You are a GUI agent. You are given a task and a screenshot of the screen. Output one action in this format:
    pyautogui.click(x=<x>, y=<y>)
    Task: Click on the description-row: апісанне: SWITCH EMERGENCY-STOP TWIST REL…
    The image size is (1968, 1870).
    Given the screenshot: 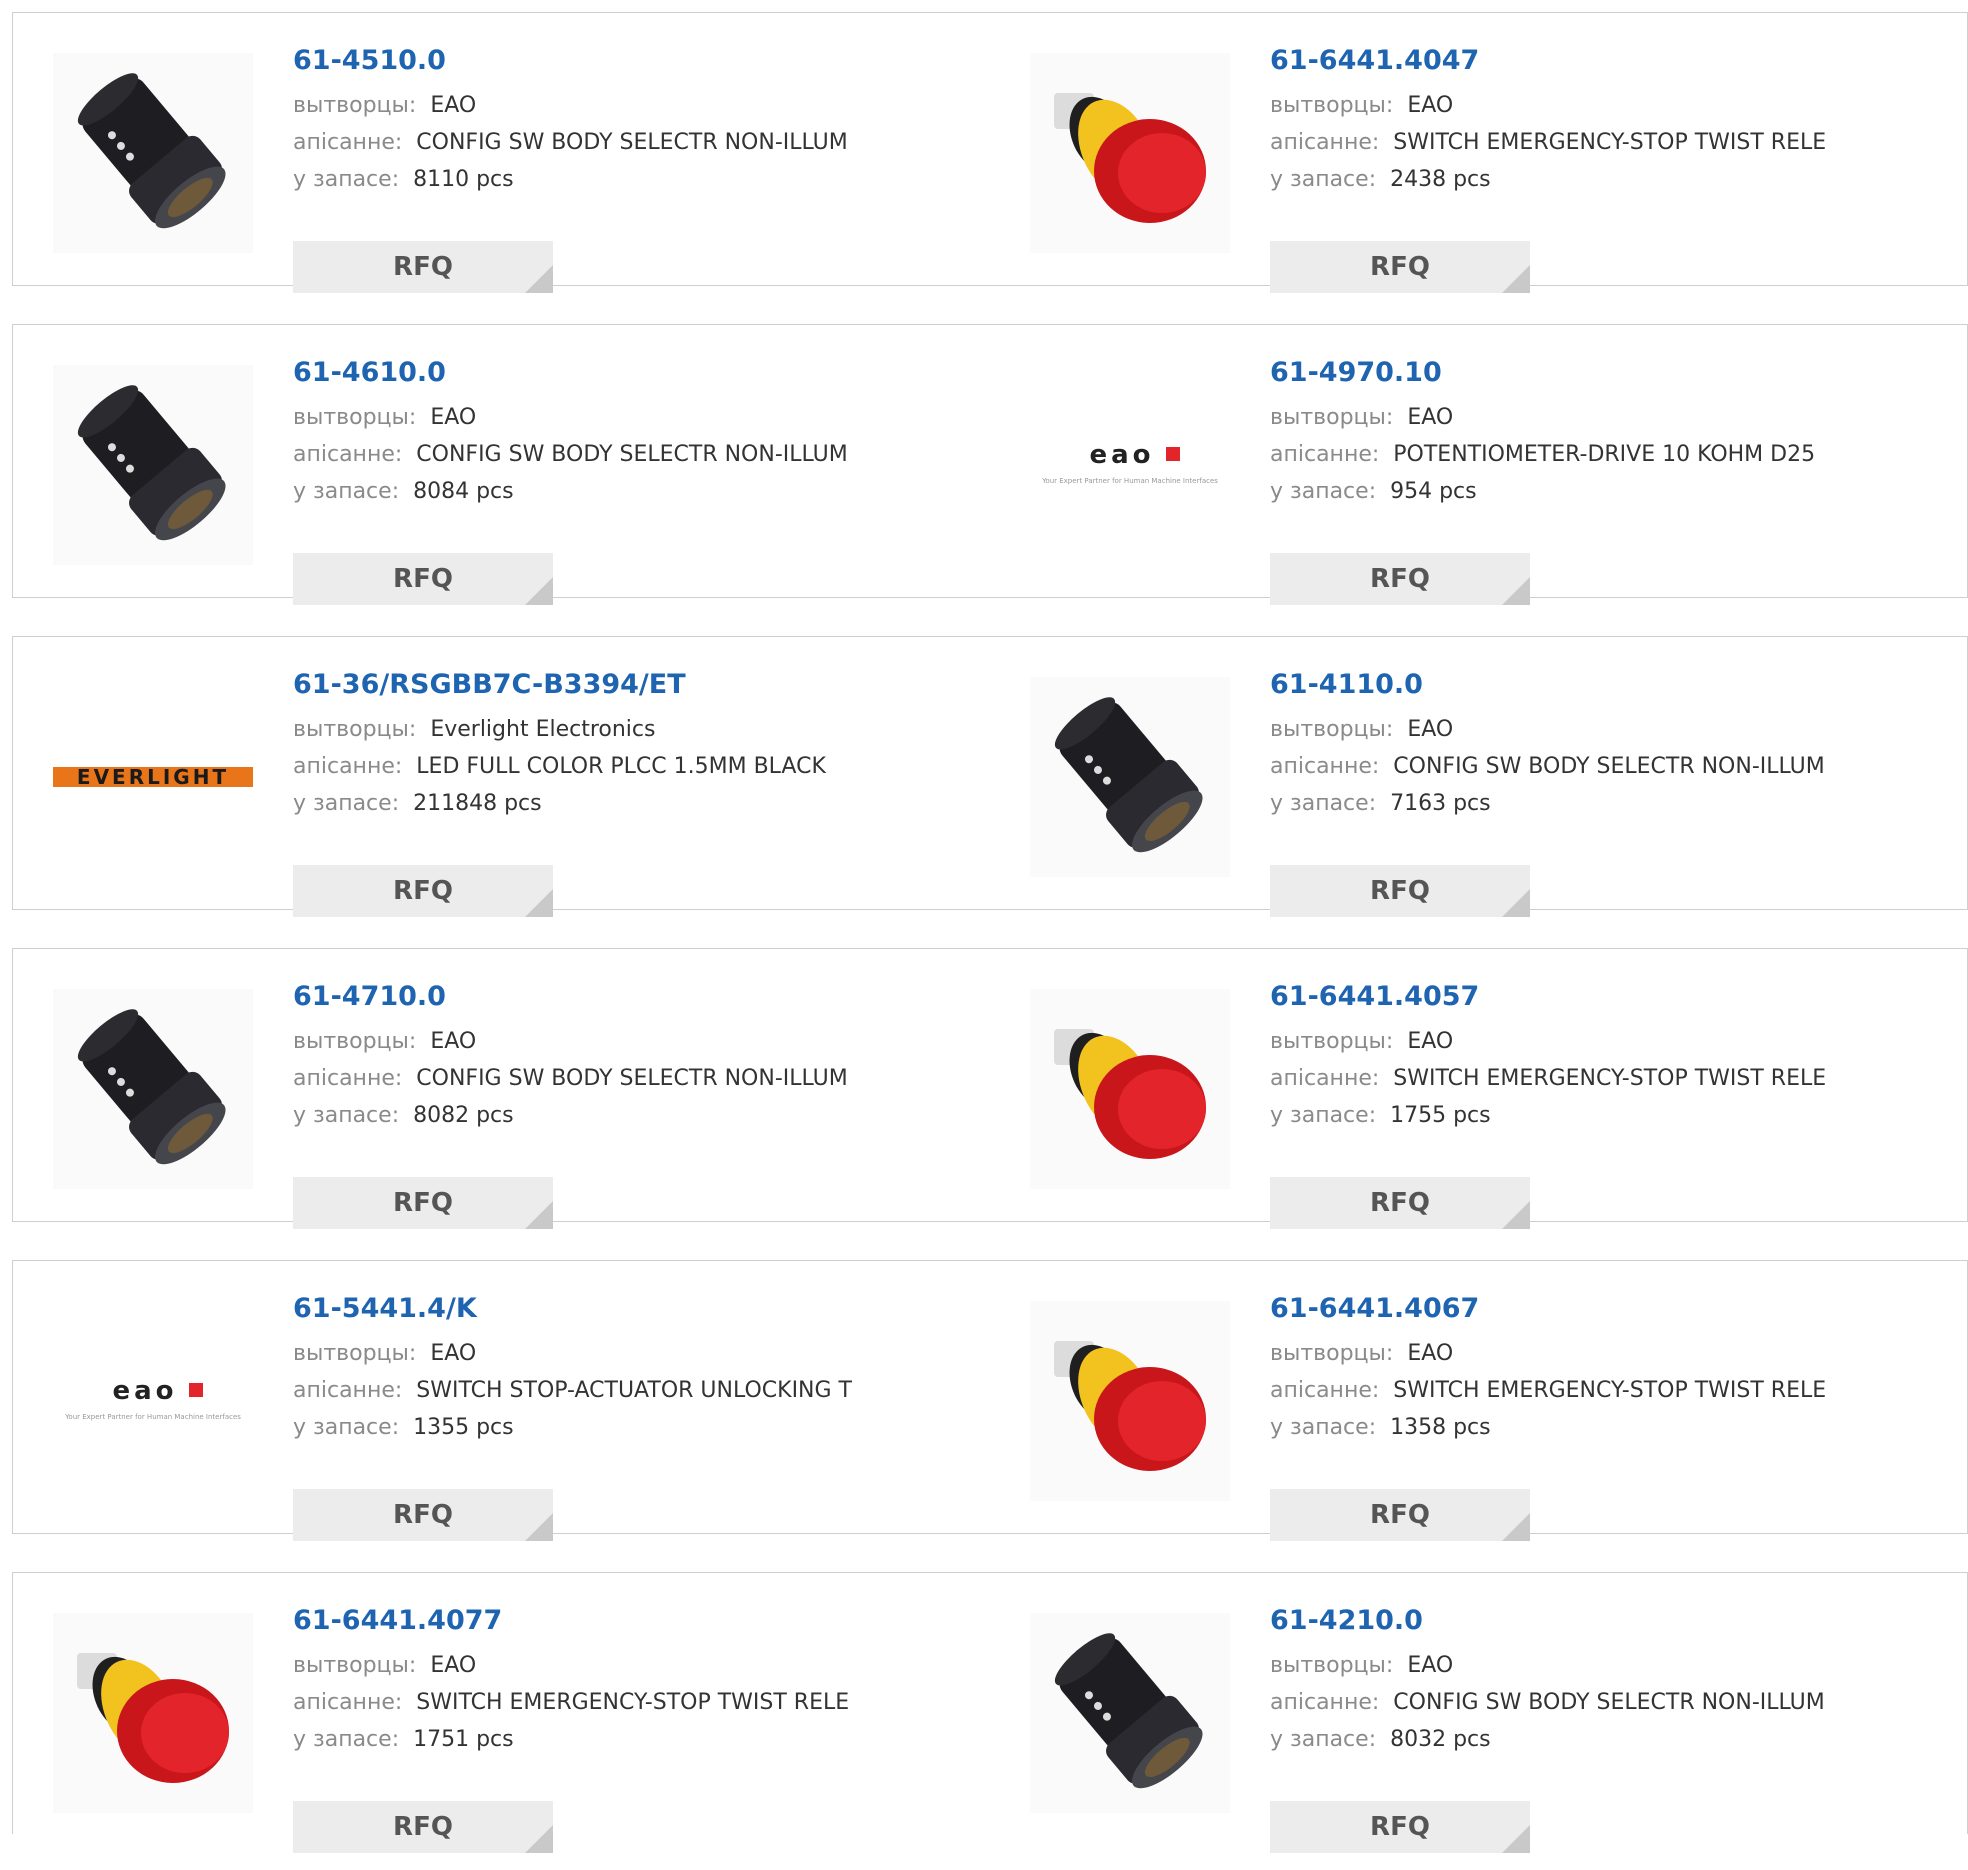 What is the action you would take?
    pyautogui.click(x=1613, y=1390)
    